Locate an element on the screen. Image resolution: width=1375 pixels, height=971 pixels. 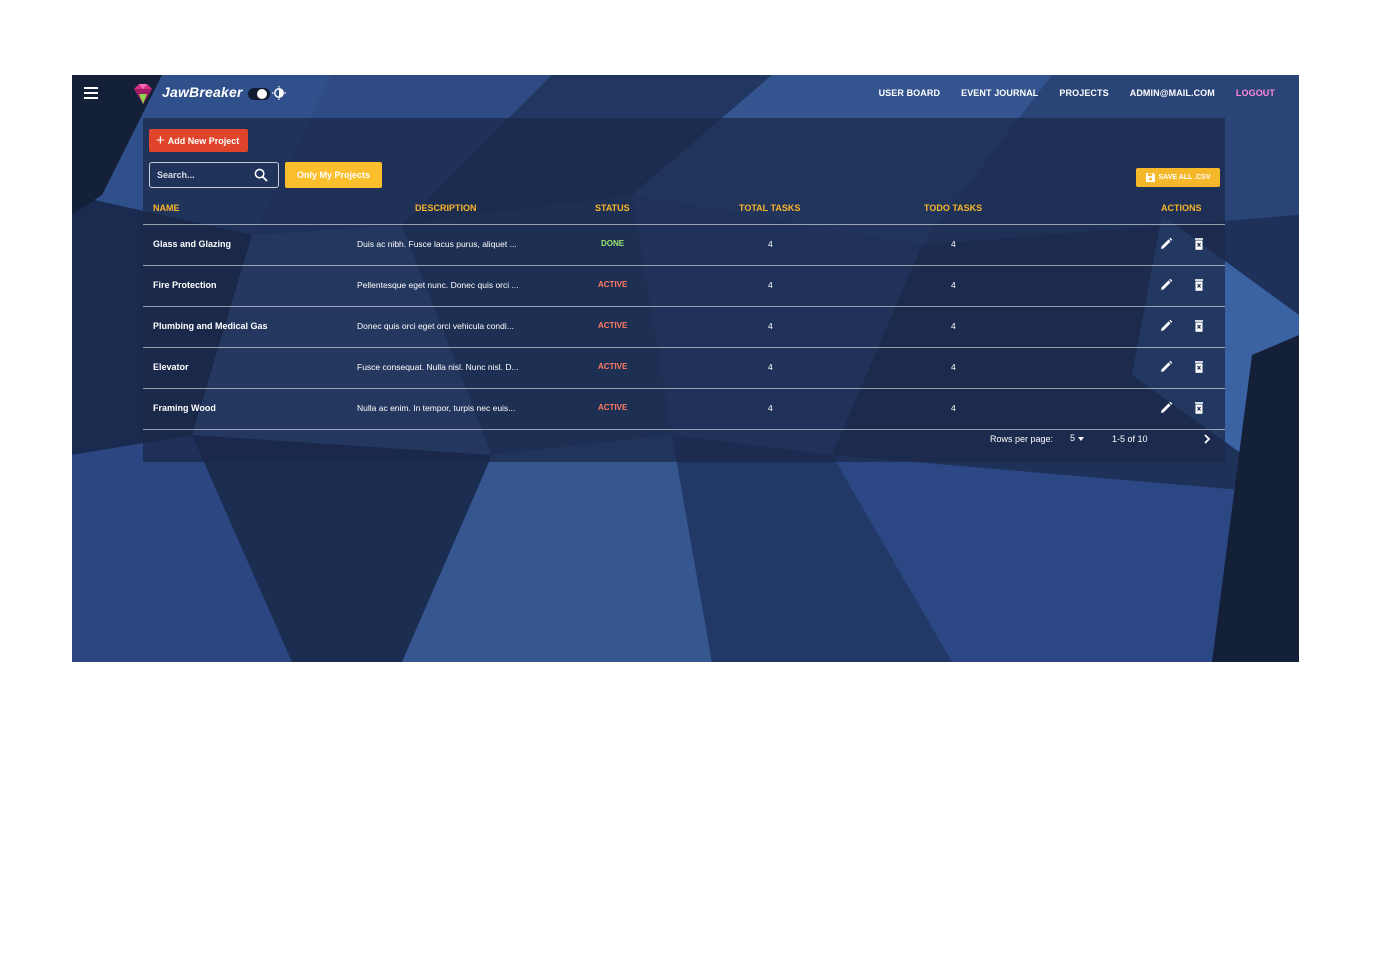
gem-logo-icon is located at coordinates (143, 94).